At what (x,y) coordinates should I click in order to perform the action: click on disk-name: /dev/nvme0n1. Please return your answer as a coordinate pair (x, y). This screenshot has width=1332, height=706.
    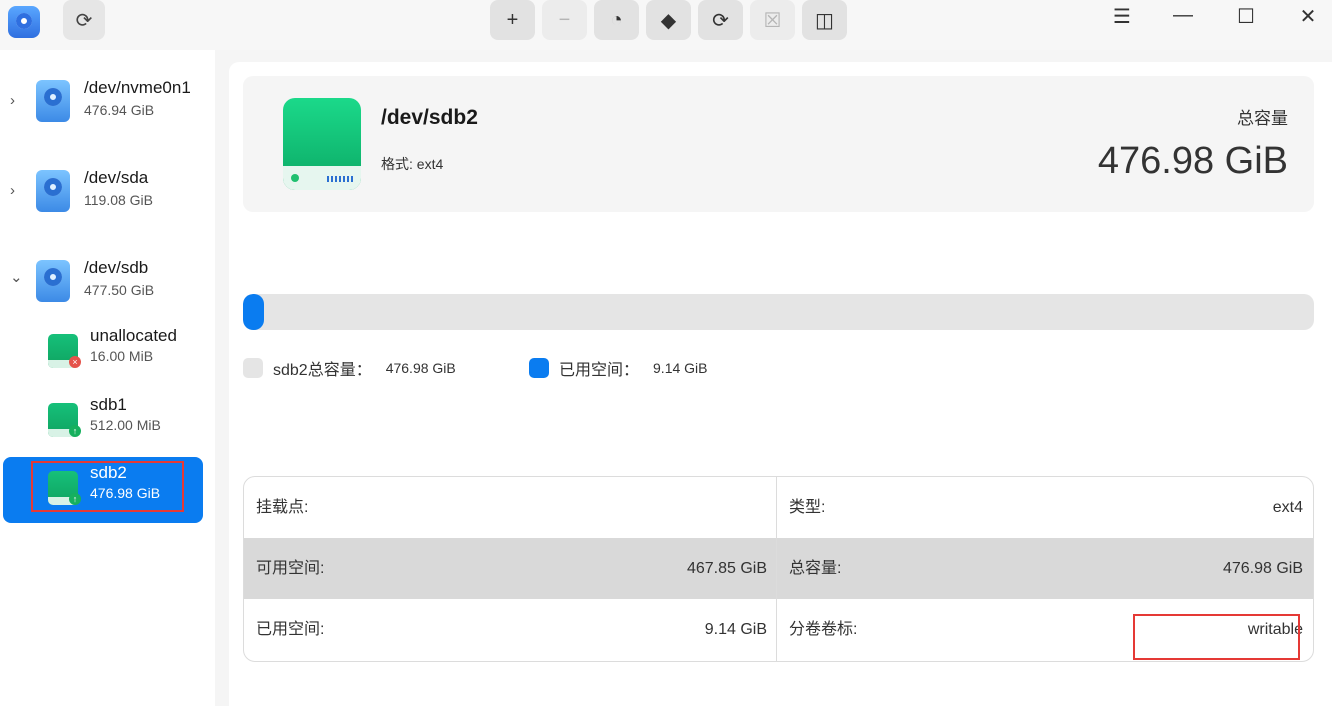
    Looking at the image, I should click on (137, 87).